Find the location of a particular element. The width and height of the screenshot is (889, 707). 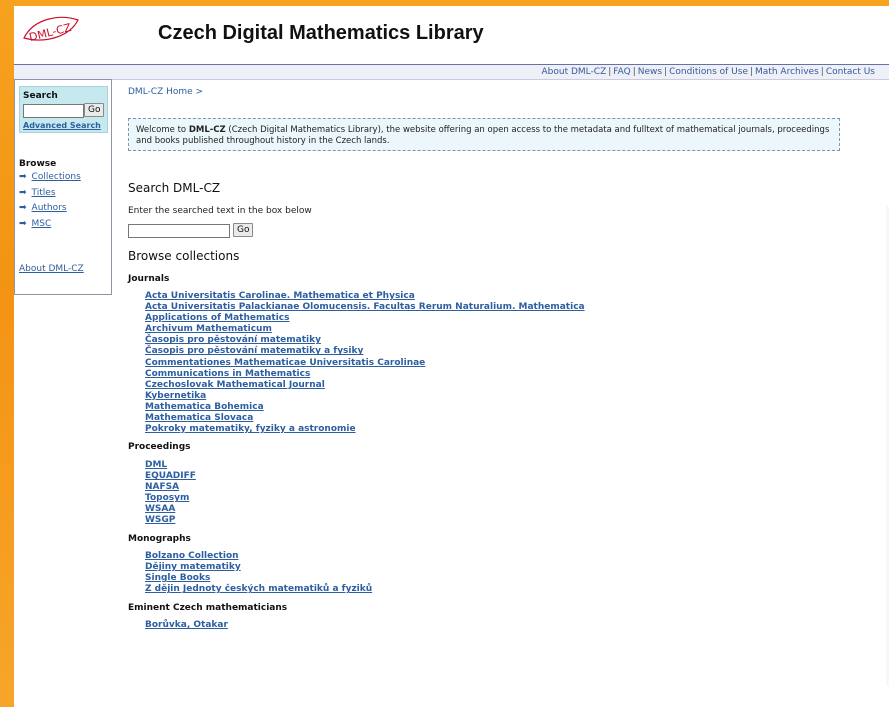

list-item: Czechoslovak Mathematical Journal is located at coordinates (365, 385).